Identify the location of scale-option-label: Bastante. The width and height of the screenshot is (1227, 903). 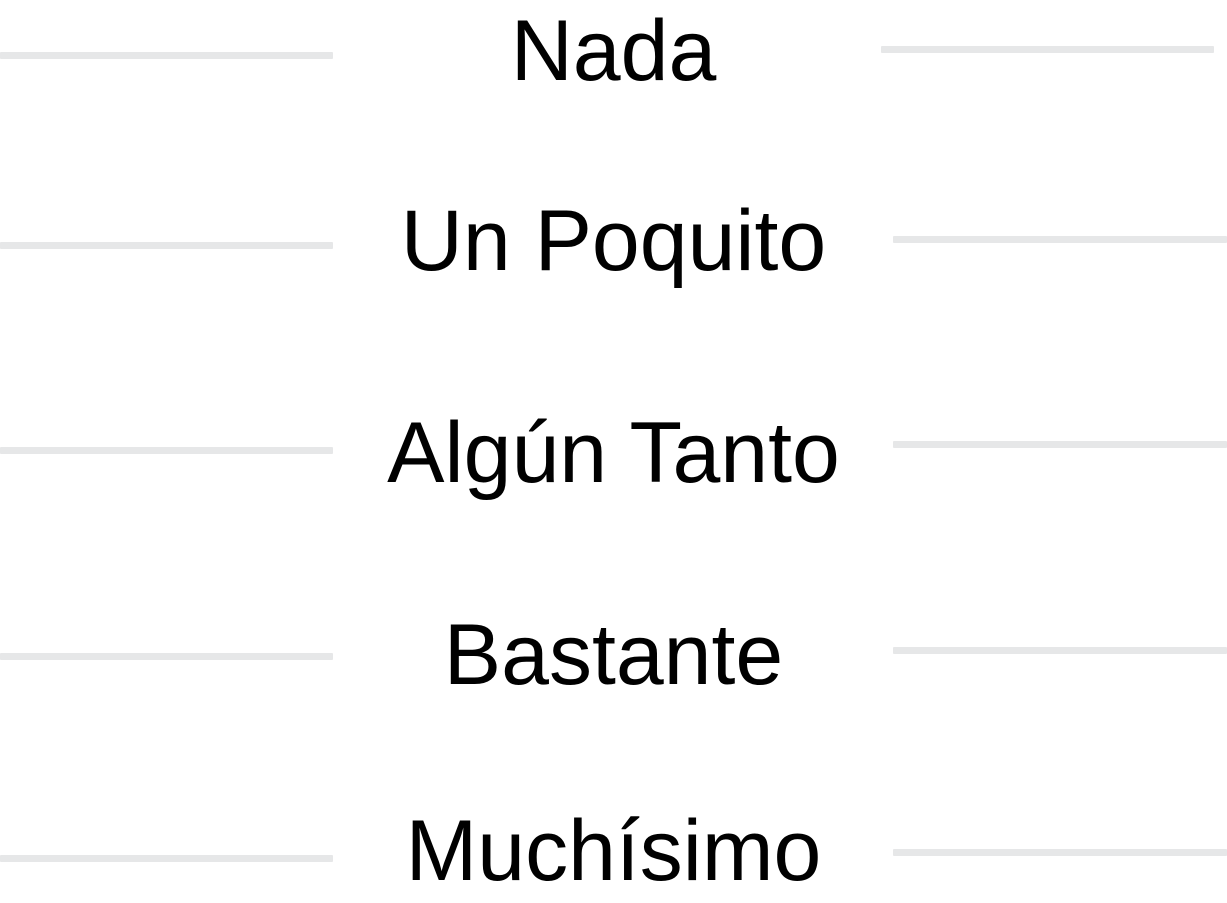
(613, 655).